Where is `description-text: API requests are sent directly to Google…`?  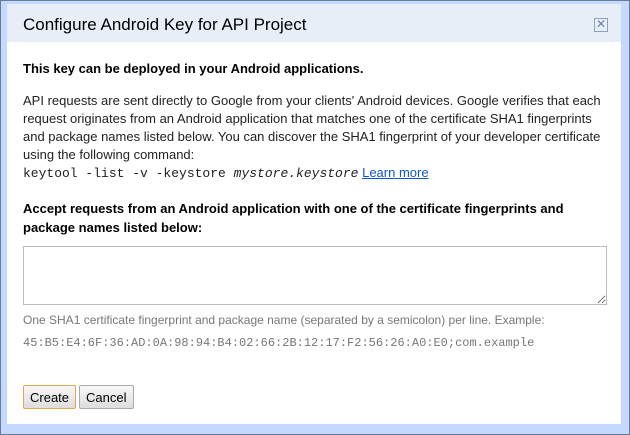
description-text: API requests are sent directly to Google… is located at coordinates (312, 127).